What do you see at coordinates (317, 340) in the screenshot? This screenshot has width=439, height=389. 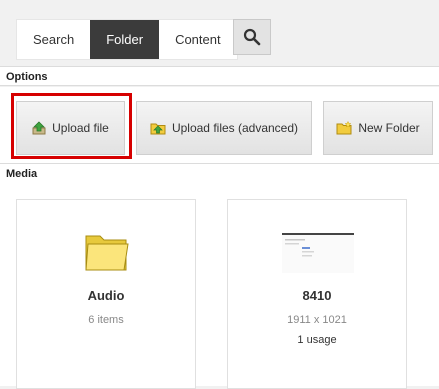 I see `media-item-usage: 1 usage` at bounding box center [317, 340].